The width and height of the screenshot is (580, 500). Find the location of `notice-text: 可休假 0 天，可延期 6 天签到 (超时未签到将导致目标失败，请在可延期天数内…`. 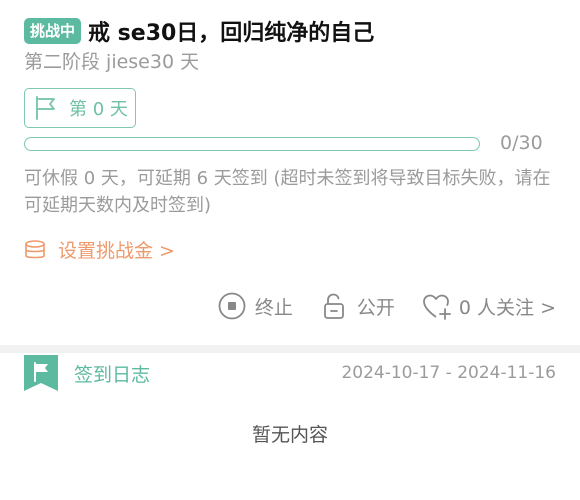

notice-text: 可休假 0 天，可延期 6 天签到 (超时未签到将导致目标失败，请在可延期天数内… is located at coordinates (287, 192).